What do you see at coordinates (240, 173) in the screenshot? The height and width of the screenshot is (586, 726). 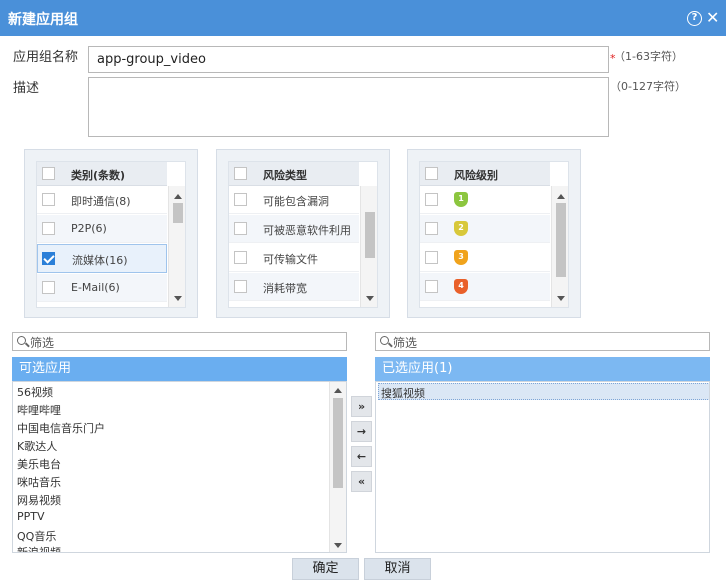 I see `risk-type-select-all-checkbox` at bounding box center [240, 173].